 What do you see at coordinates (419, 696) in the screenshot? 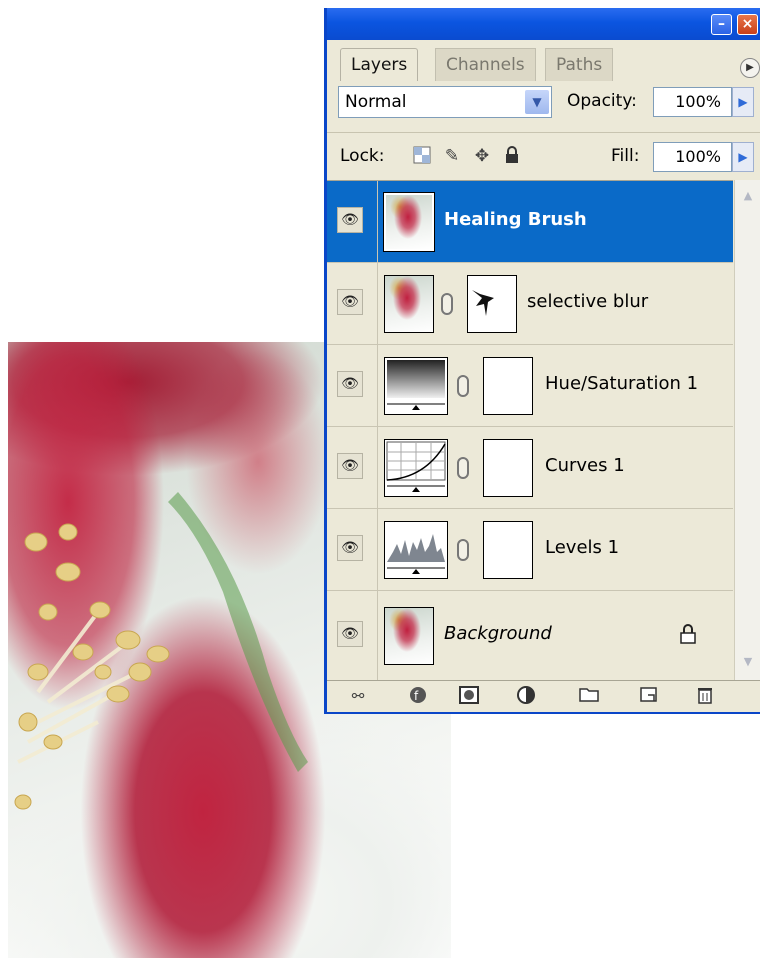
I see `layer-style-icon: f` at bounding box center [419, 696].